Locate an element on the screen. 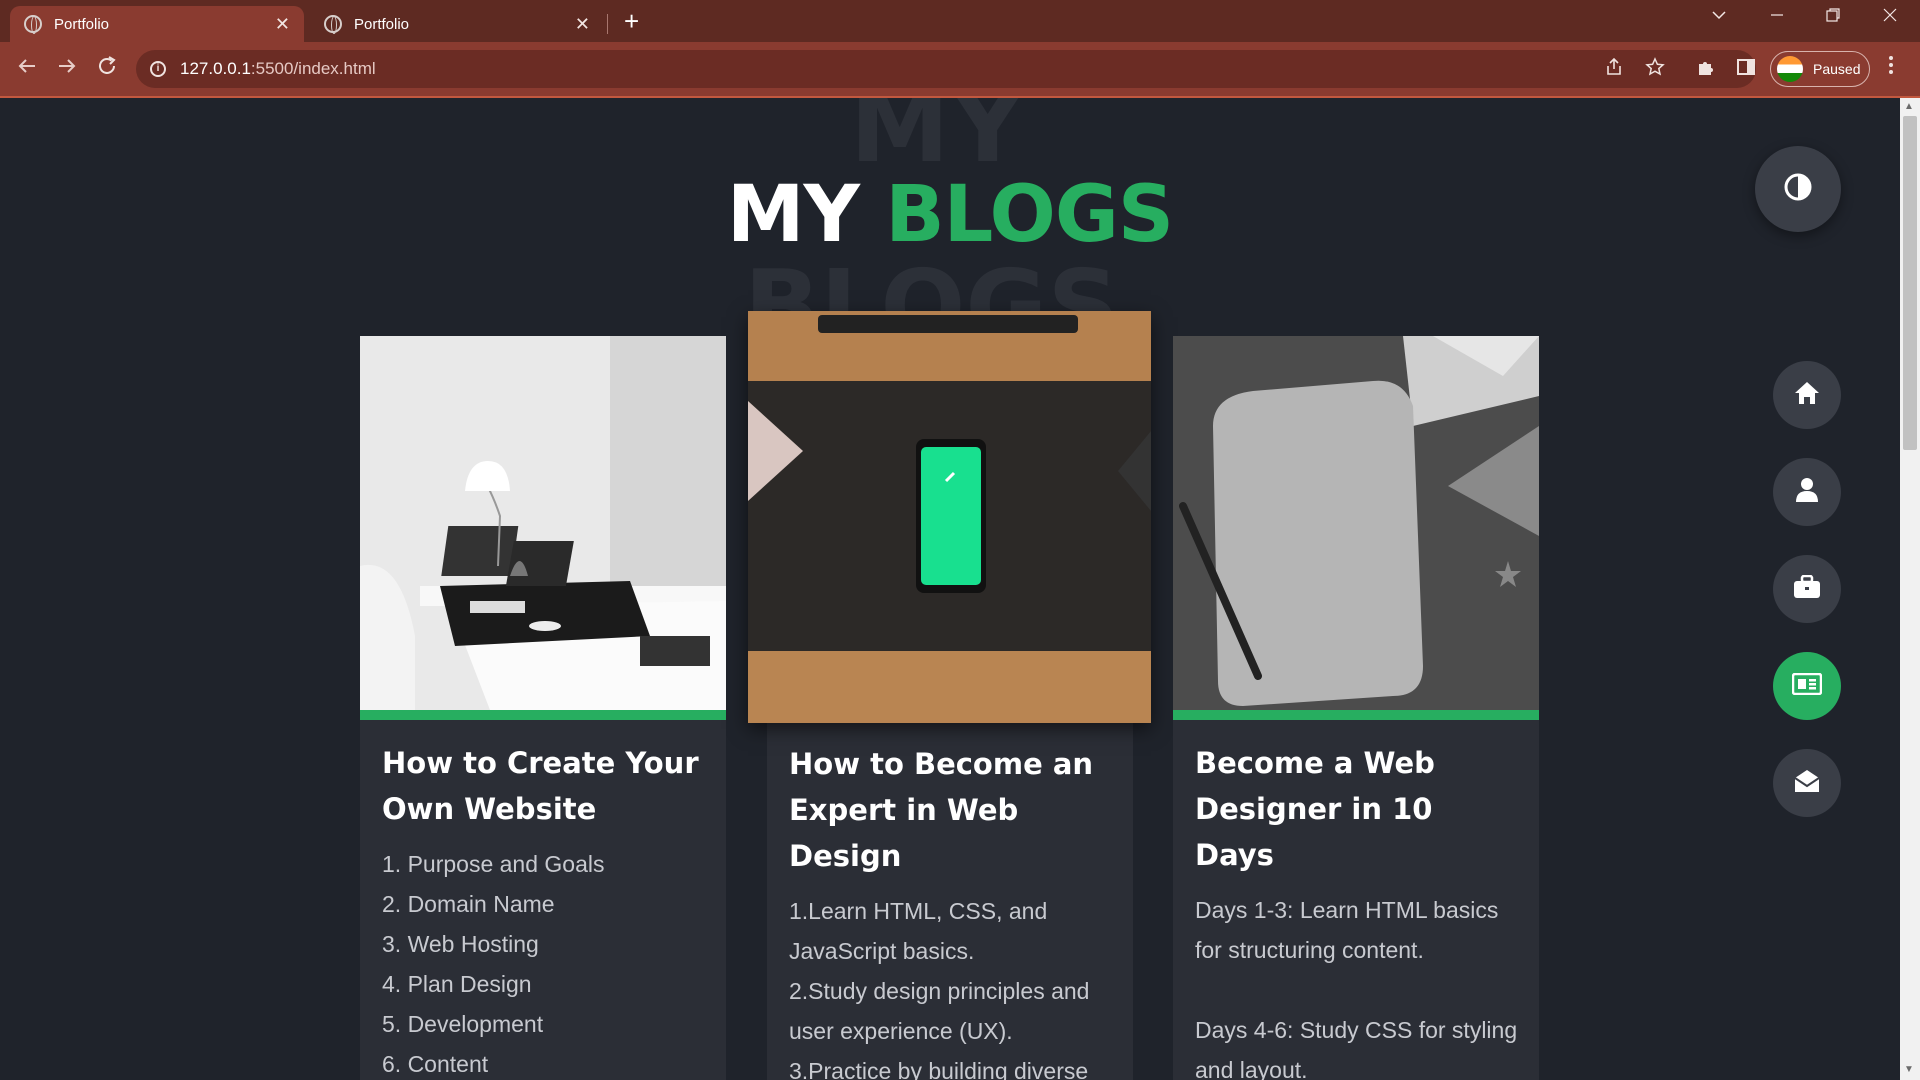 The image size is (1920, 1080). list-item: 3. Web Hosting is located at coordinates (460, 944).